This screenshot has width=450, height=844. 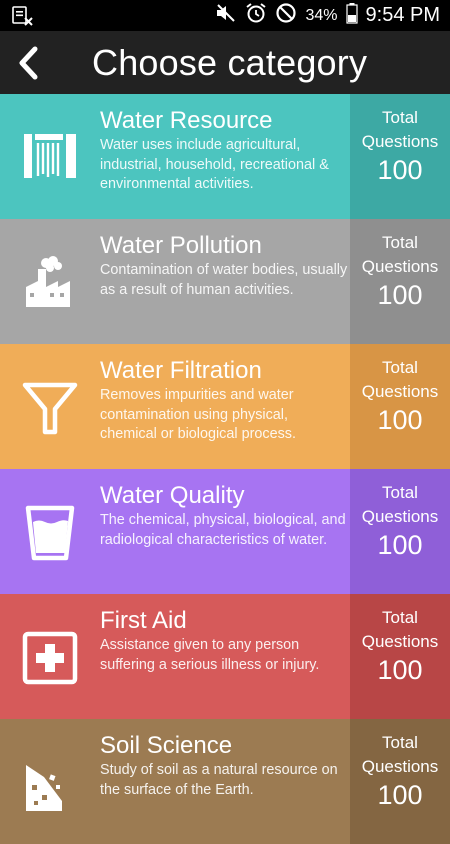 What do you see at coordinates (181, 370) in the screenshot?
I see `category-name: Water Filtration` at bounding box center [181, 370].